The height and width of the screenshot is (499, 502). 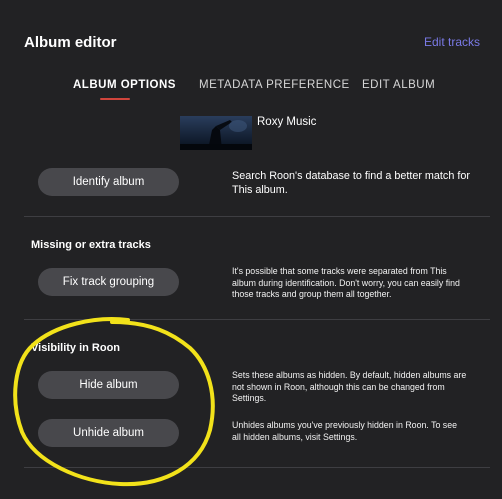 What do you see at coordinates (91, 245) in the screenshot?
I see `missing-tracks-heading: Missing or extra tracks` at bounding box center [91, 245].